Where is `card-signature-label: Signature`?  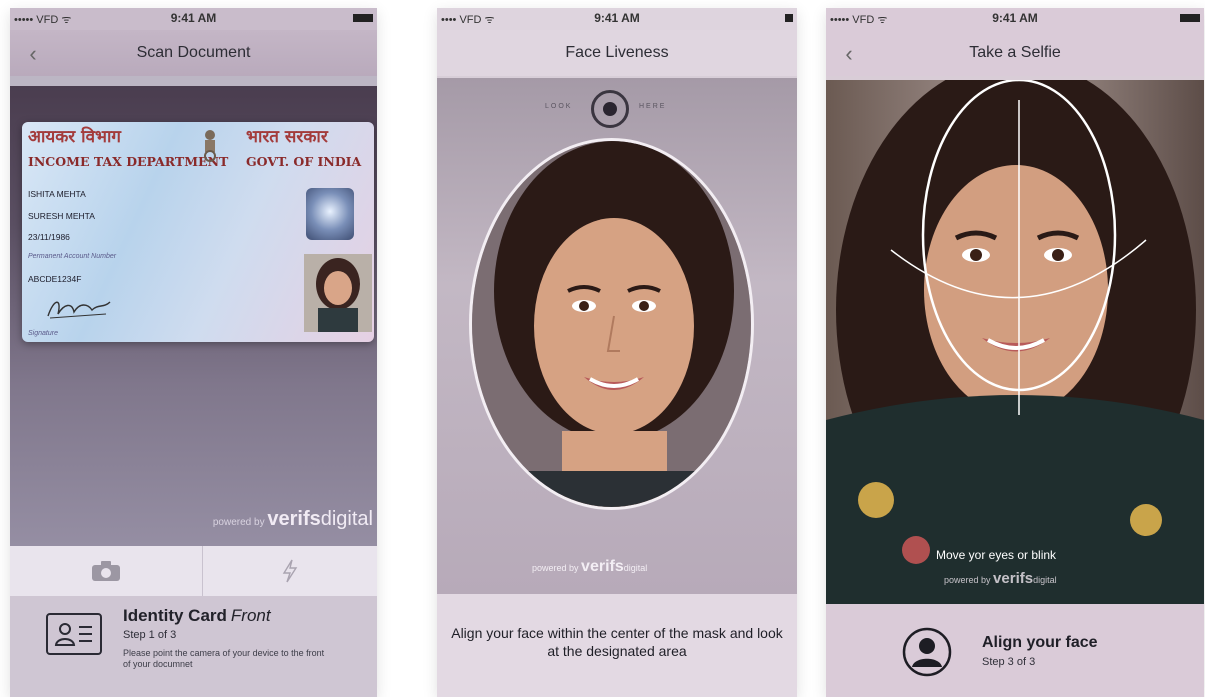
card-signature-label: Signature is located at coordinates (43, 333).